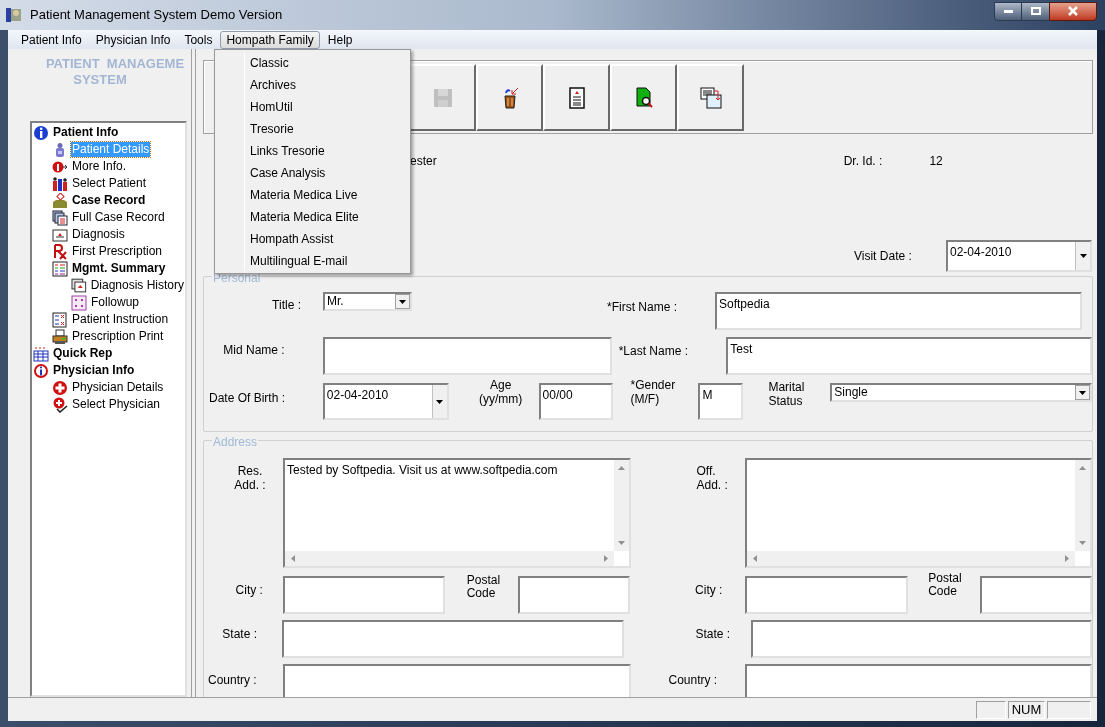  I want to click on tree-item: Prescription Print, so click(118, 336).